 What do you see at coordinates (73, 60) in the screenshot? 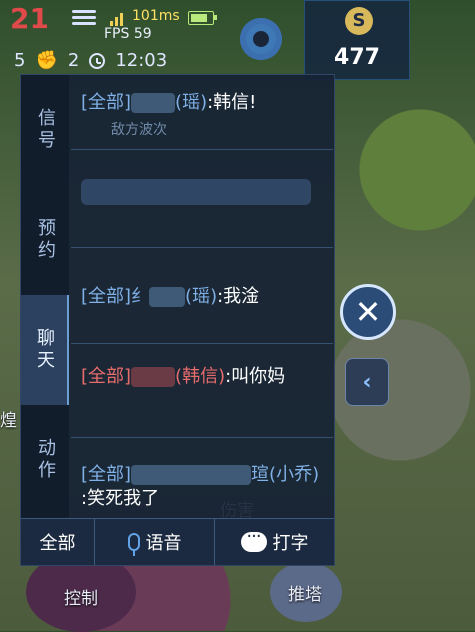
I see `fist-stat: 2` at bounding box center [73, 60].